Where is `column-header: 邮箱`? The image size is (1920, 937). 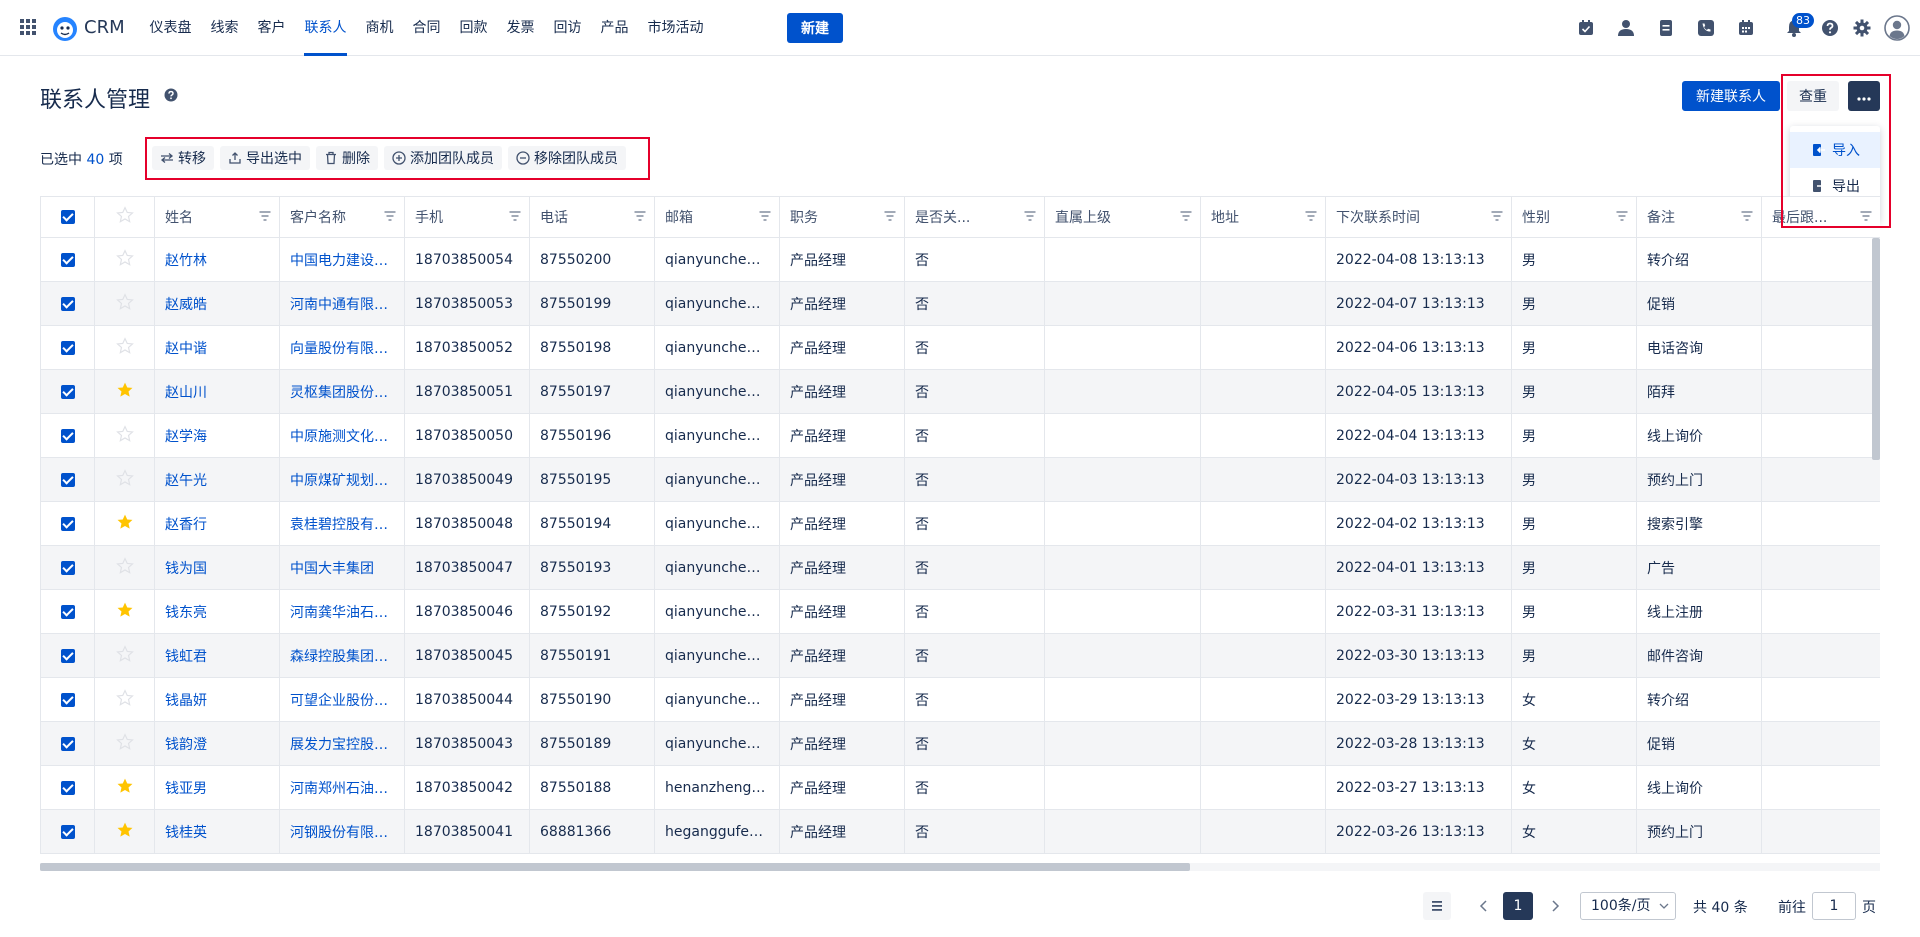 column-header: 邮箱 is located at coordinates (717, 217).